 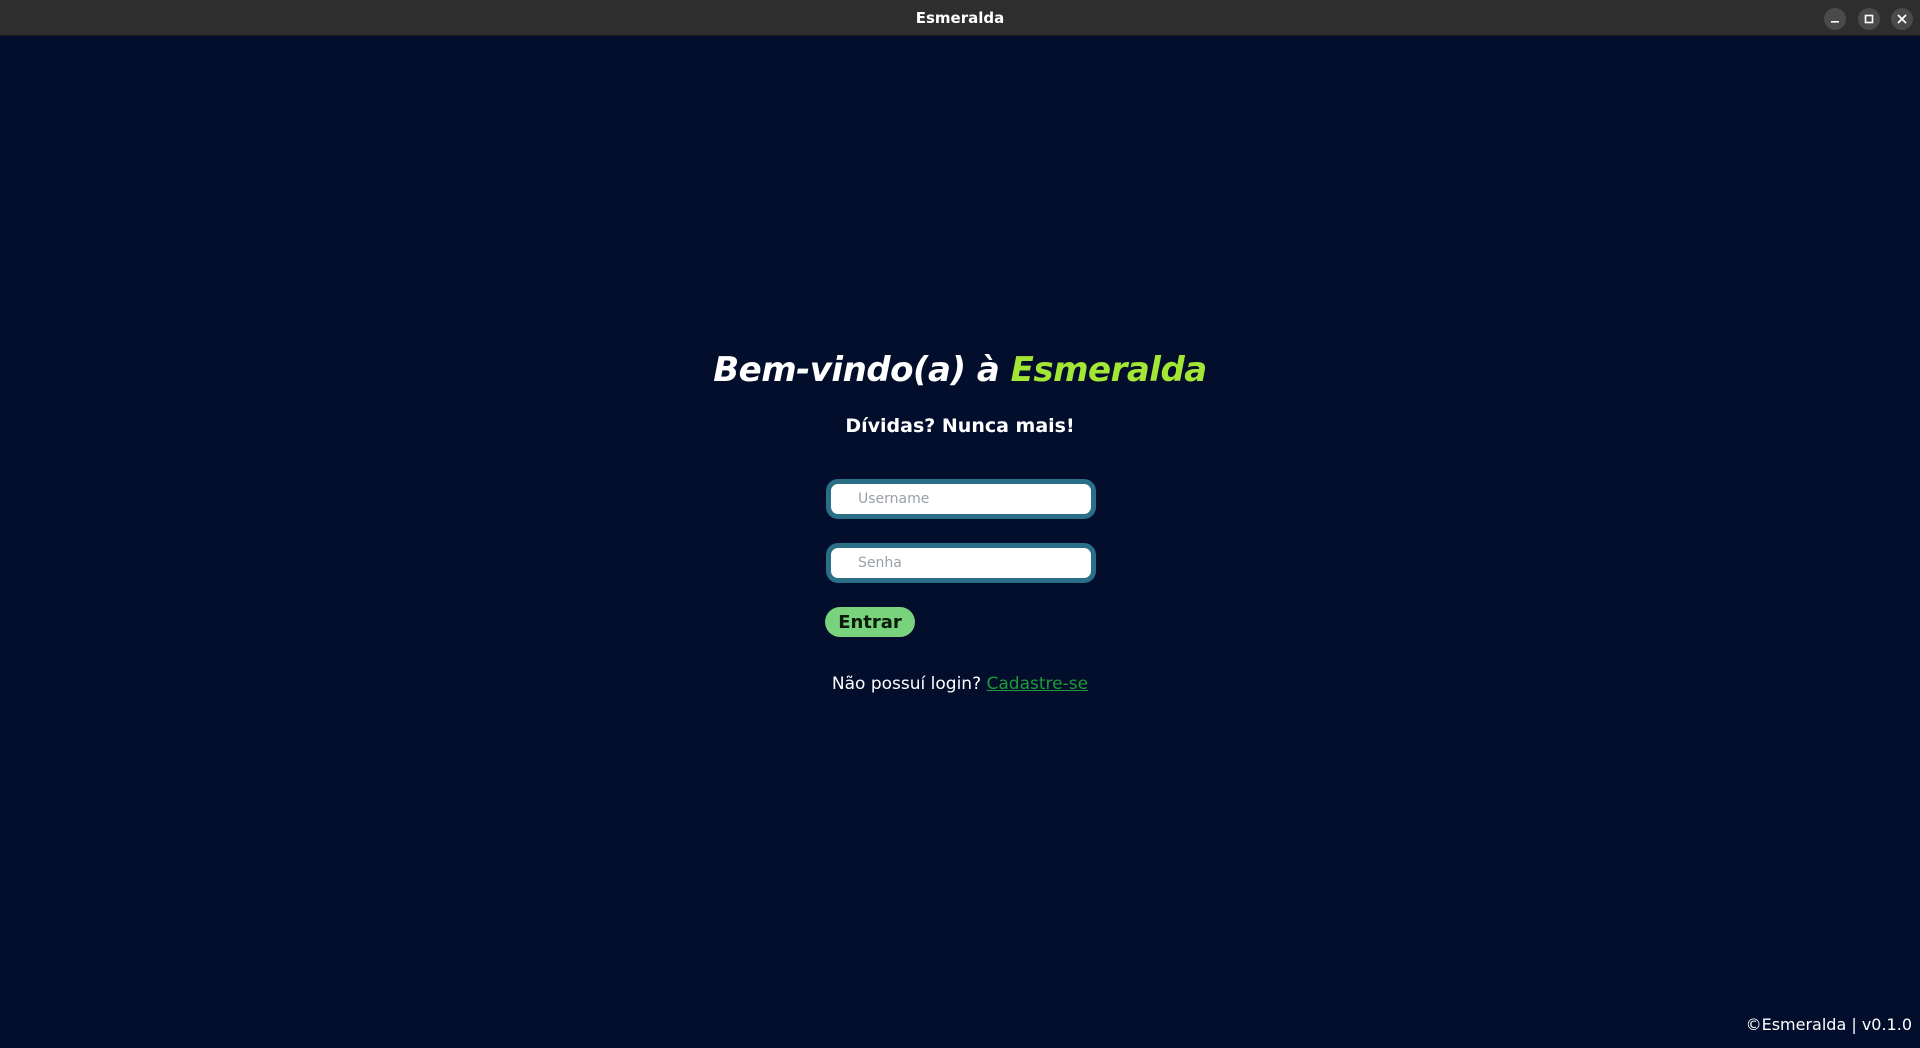 I want to click on password-field, so click(x=961, y=563).